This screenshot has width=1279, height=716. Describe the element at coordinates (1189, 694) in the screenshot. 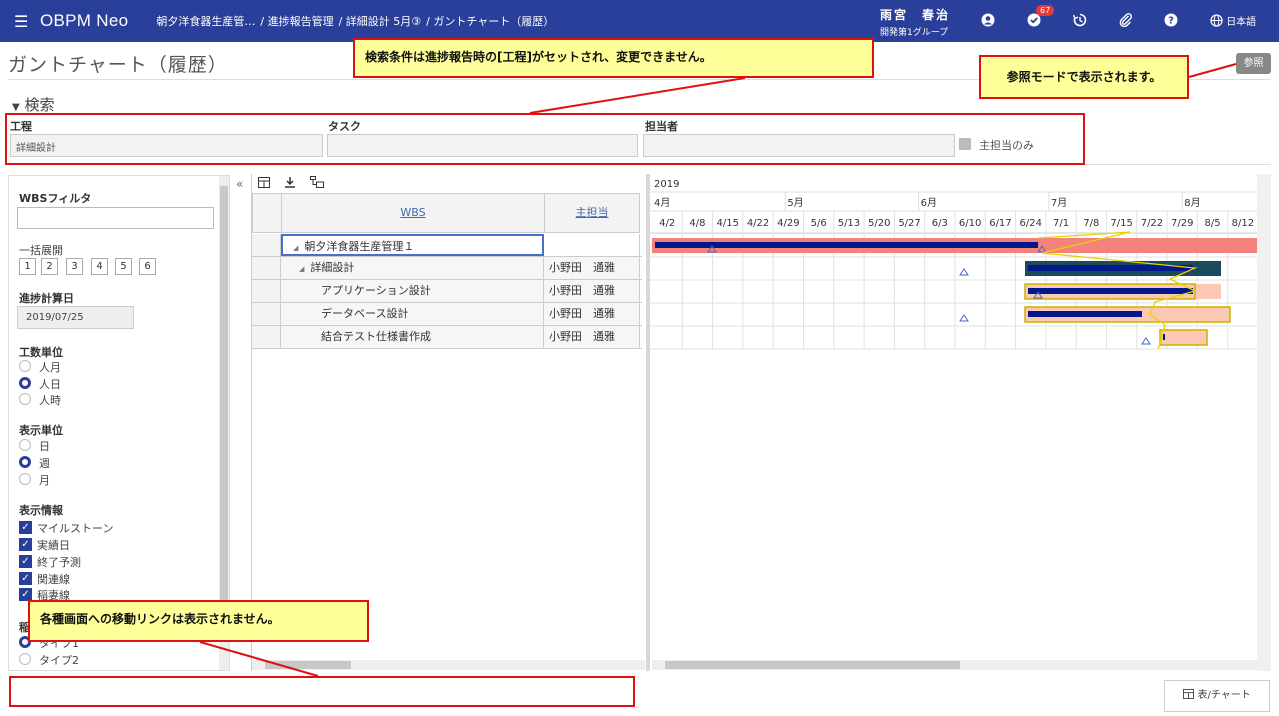

I see `table-icon` at that location.